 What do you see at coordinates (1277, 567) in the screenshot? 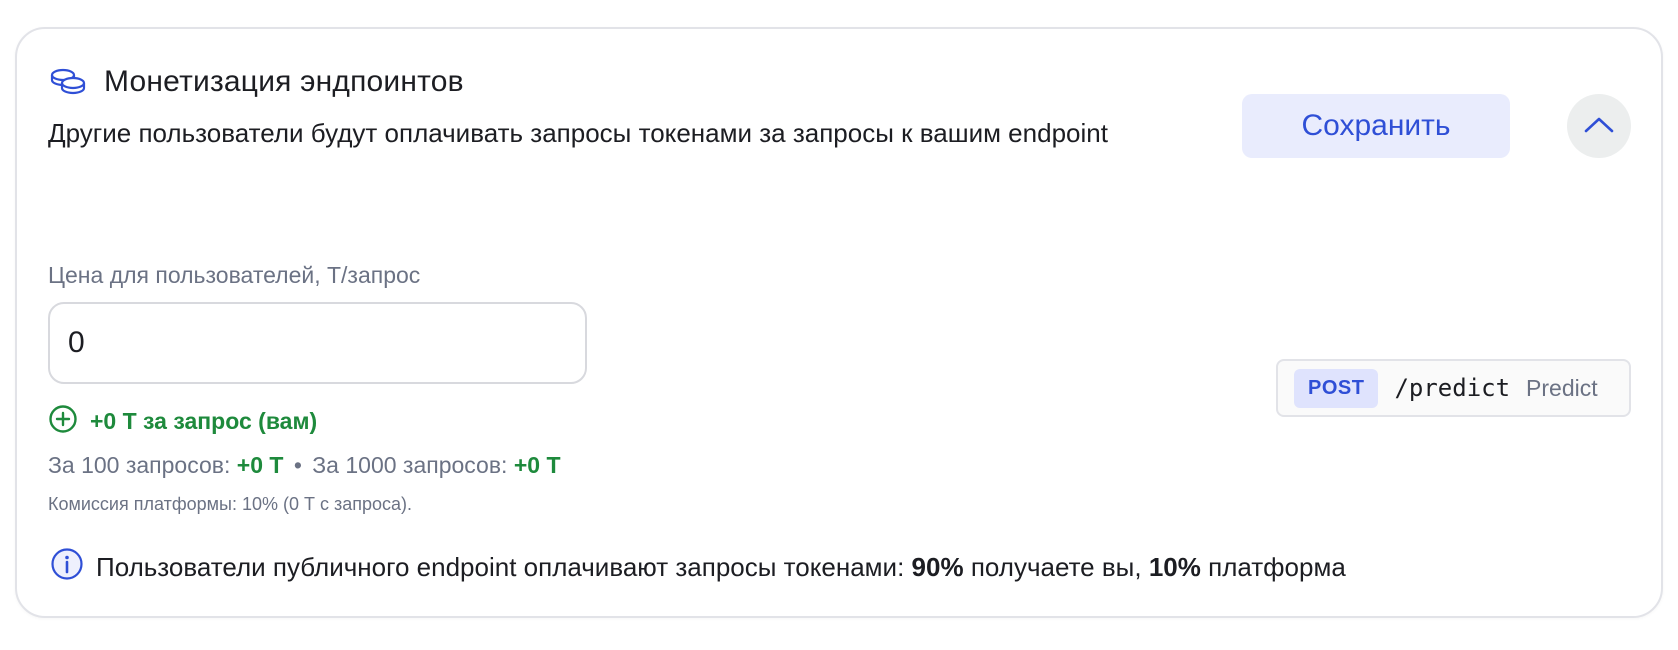
I see `platform-text: платформа` at bounding box center [1277, 567].